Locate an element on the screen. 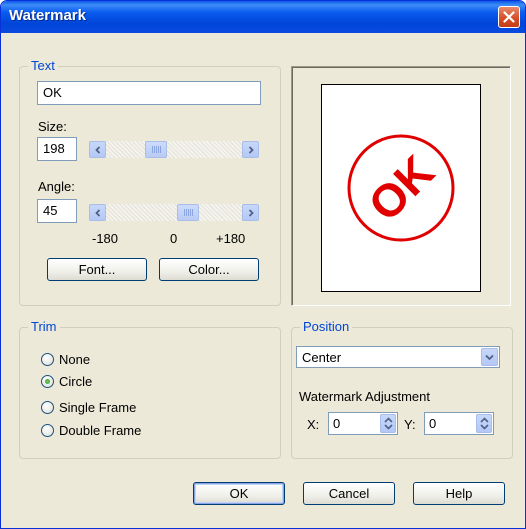 The width and height of the screenshot is (526, 529). trim-option-label: None is located at coordinates (75, 359).